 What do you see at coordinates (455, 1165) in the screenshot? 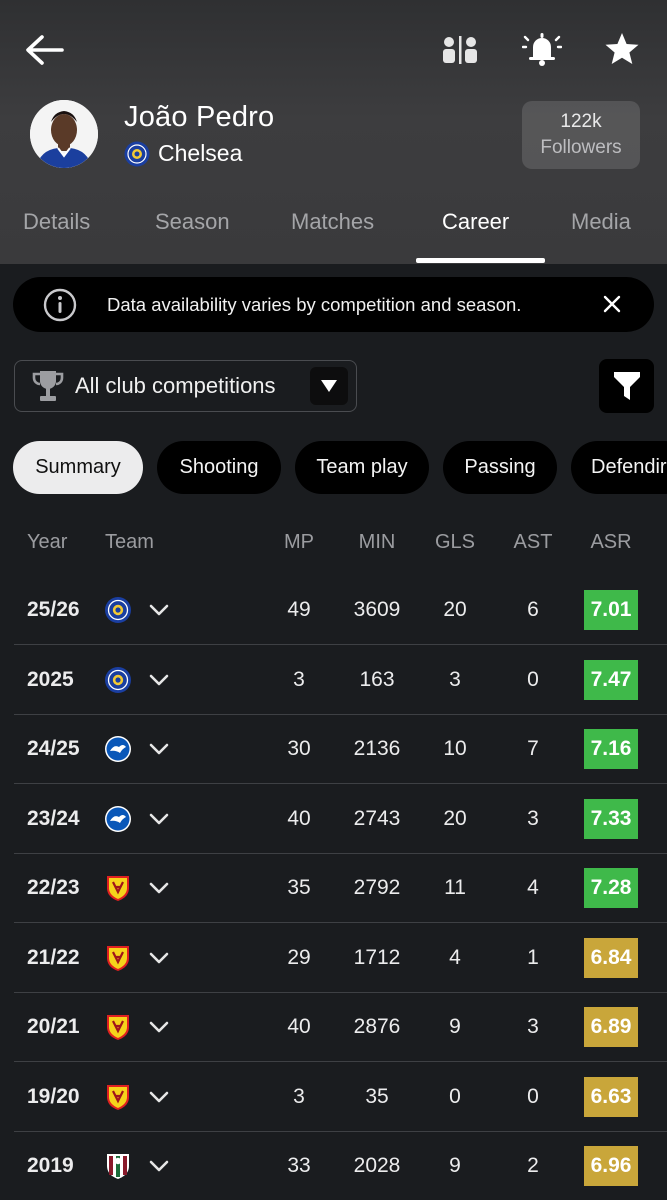
I see `row-gls: 9` at bounding box center [455, 1165].